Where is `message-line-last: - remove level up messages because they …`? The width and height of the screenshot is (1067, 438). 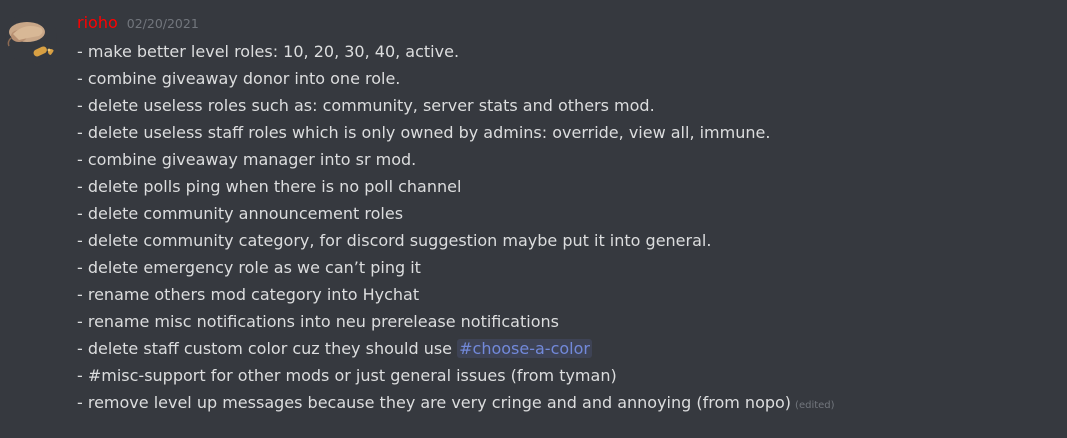 message-line-last: - remove level up messages because they … is located at coordinates (567, 402).